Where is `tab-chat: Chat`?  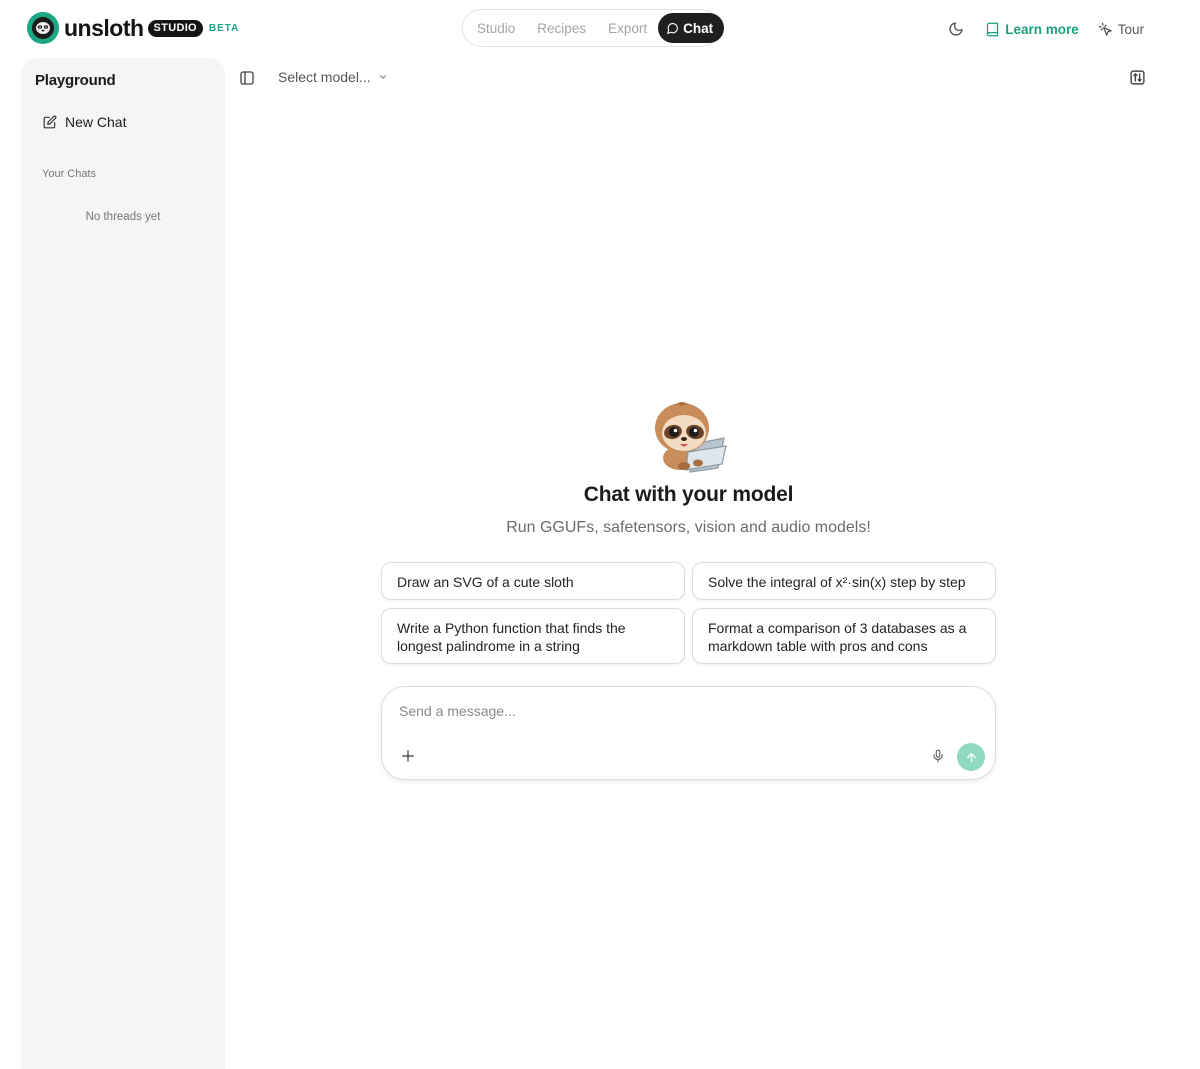 tab-chat: Chat is located at coordinates (691, 28).